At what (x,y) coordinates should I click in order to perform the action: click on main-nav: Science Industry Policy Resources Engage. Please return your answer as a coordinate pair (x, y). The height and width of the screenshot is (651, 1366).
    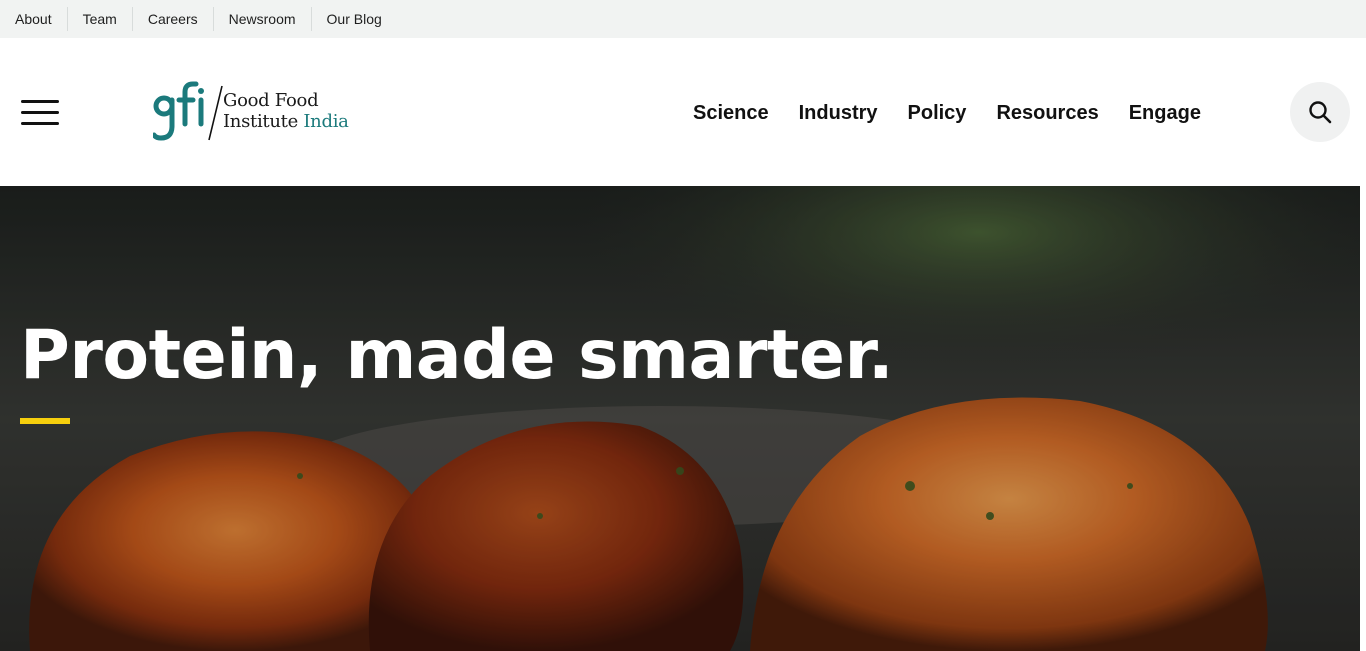
    Looking at the image, I should click on (947, 113).